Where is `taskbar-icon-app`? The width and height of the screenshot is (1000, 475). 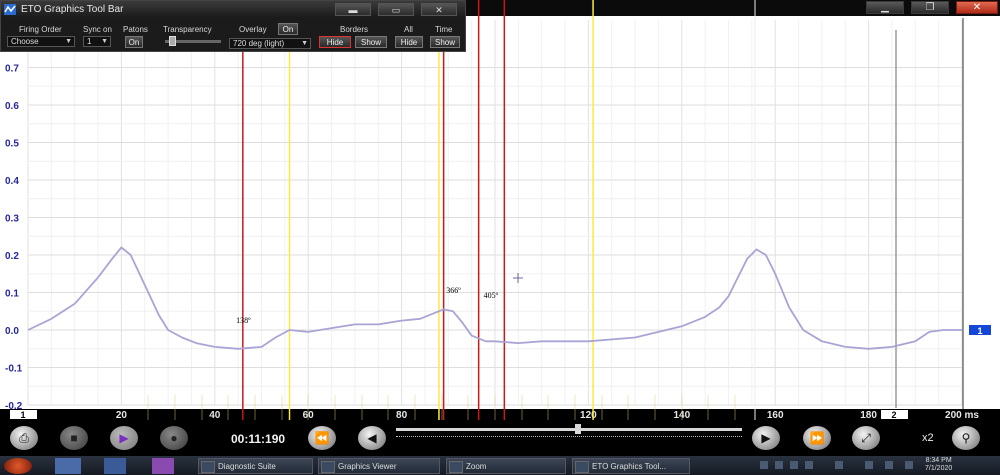 taskbar-icon-app is located at coordinates (163, 466).